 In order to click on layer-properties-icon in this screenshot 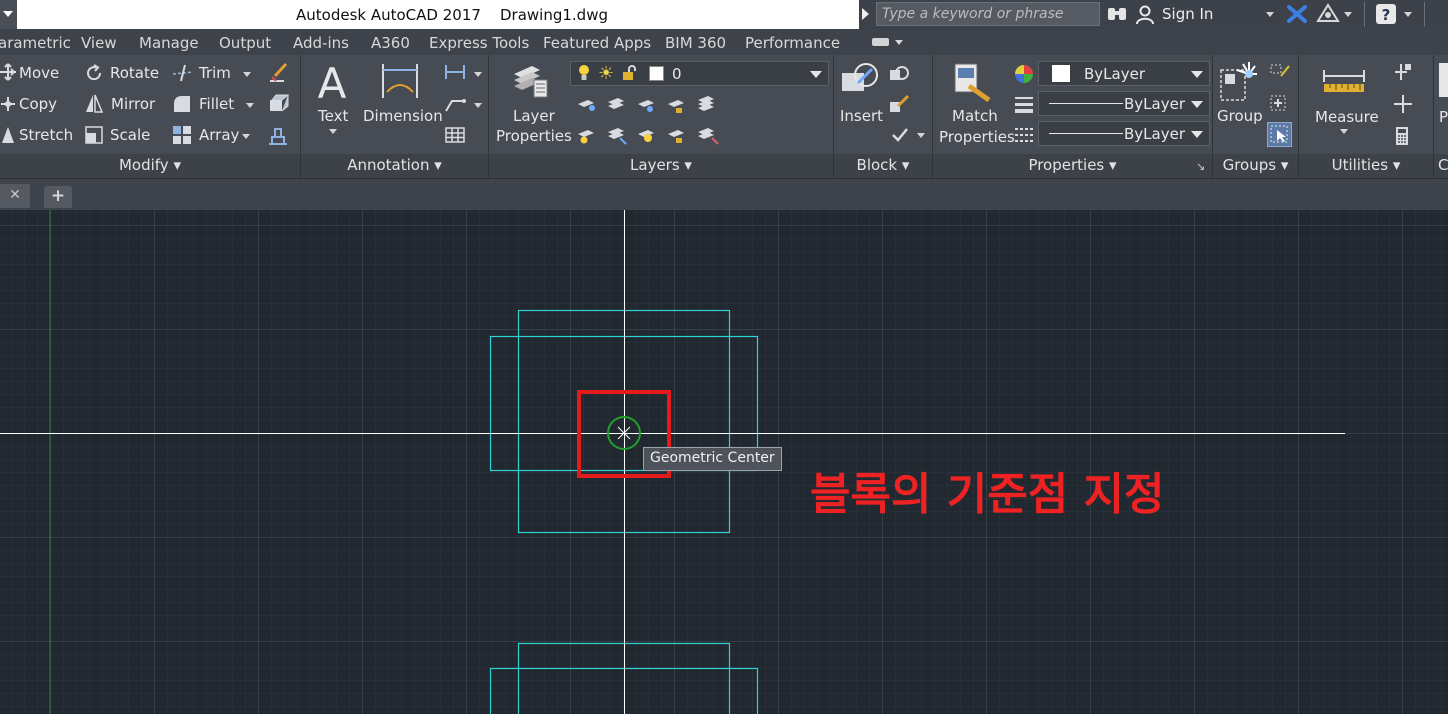, I will do `click(530, 82)`.